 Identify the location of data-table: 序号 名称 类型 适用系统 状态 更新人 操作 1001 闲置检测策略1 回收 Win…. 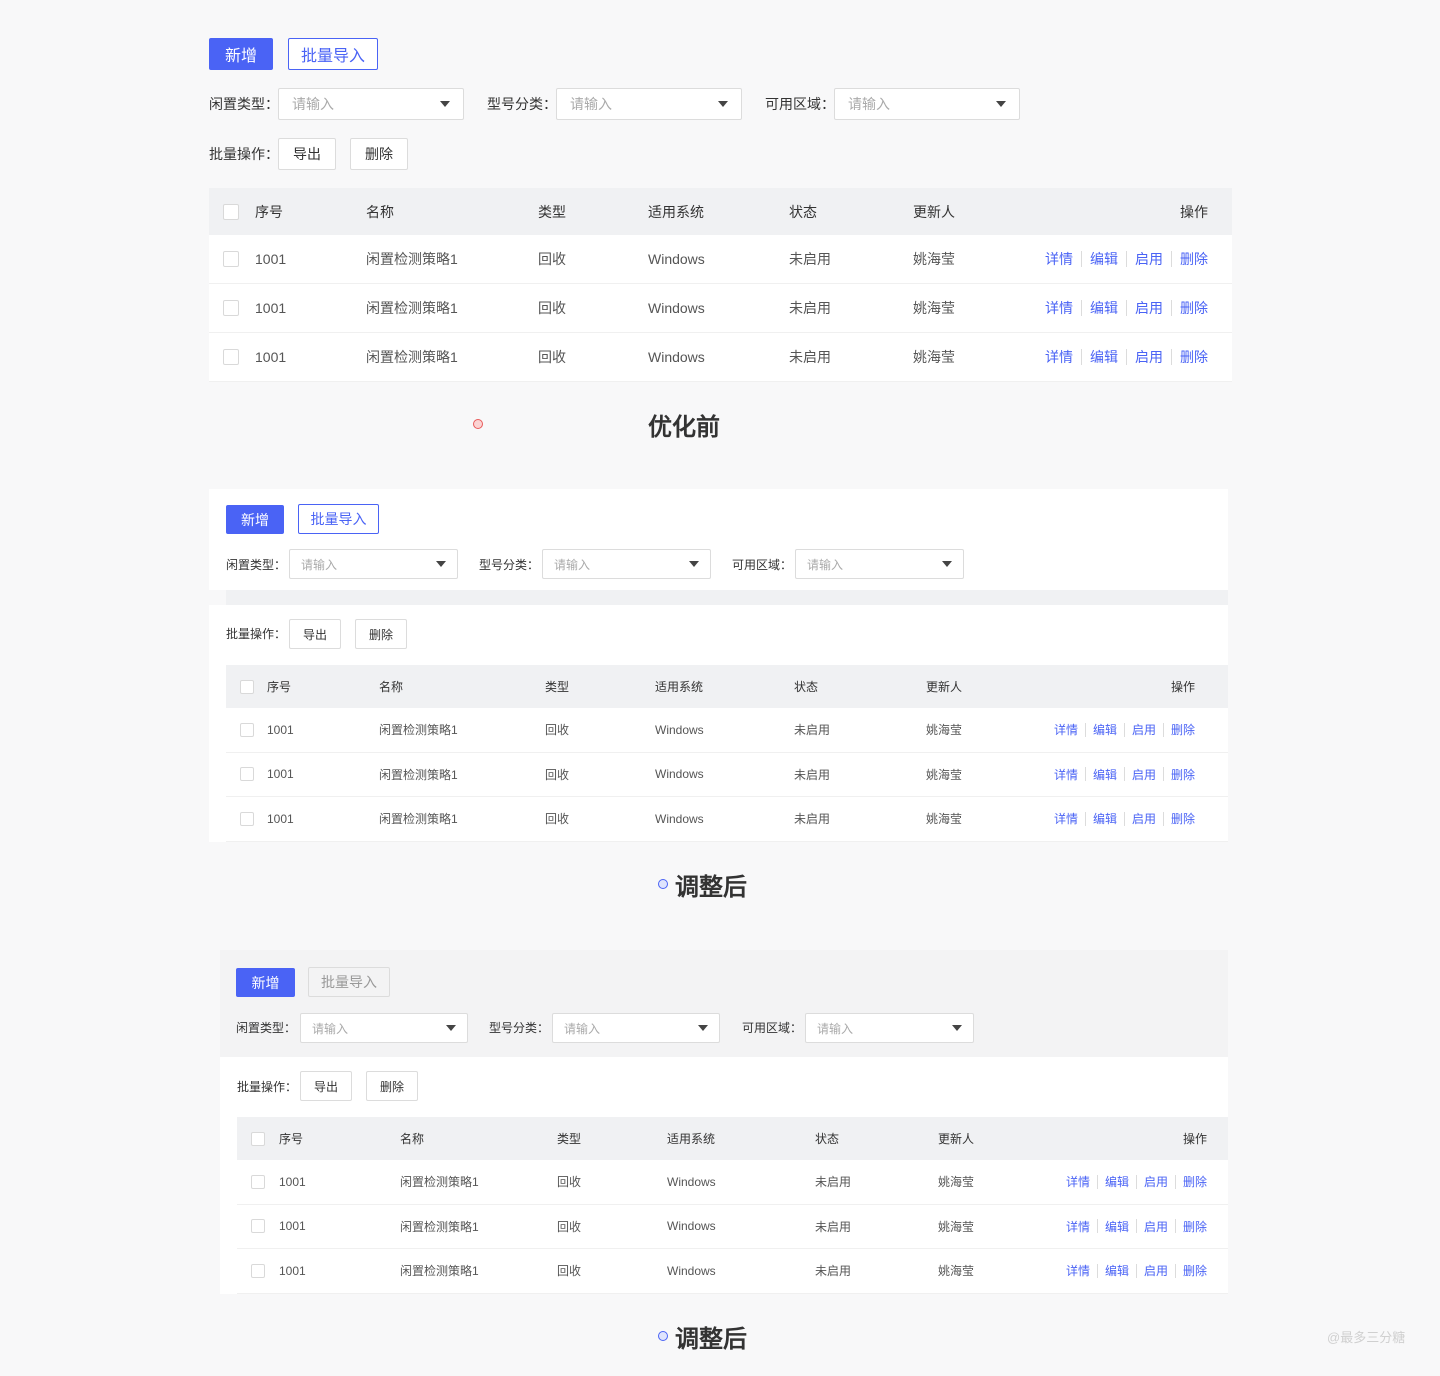
(732, 1205).